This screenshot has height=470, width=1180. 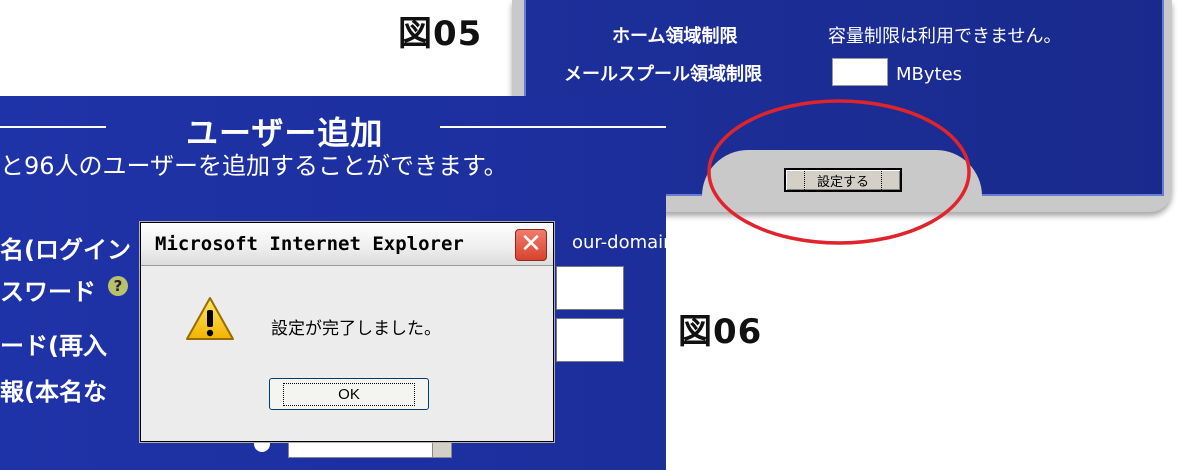 What do you see at coordinates (860, 72) in the screenshot?
I see `mail-spool-quota-input` at bounding box center [860, 72].